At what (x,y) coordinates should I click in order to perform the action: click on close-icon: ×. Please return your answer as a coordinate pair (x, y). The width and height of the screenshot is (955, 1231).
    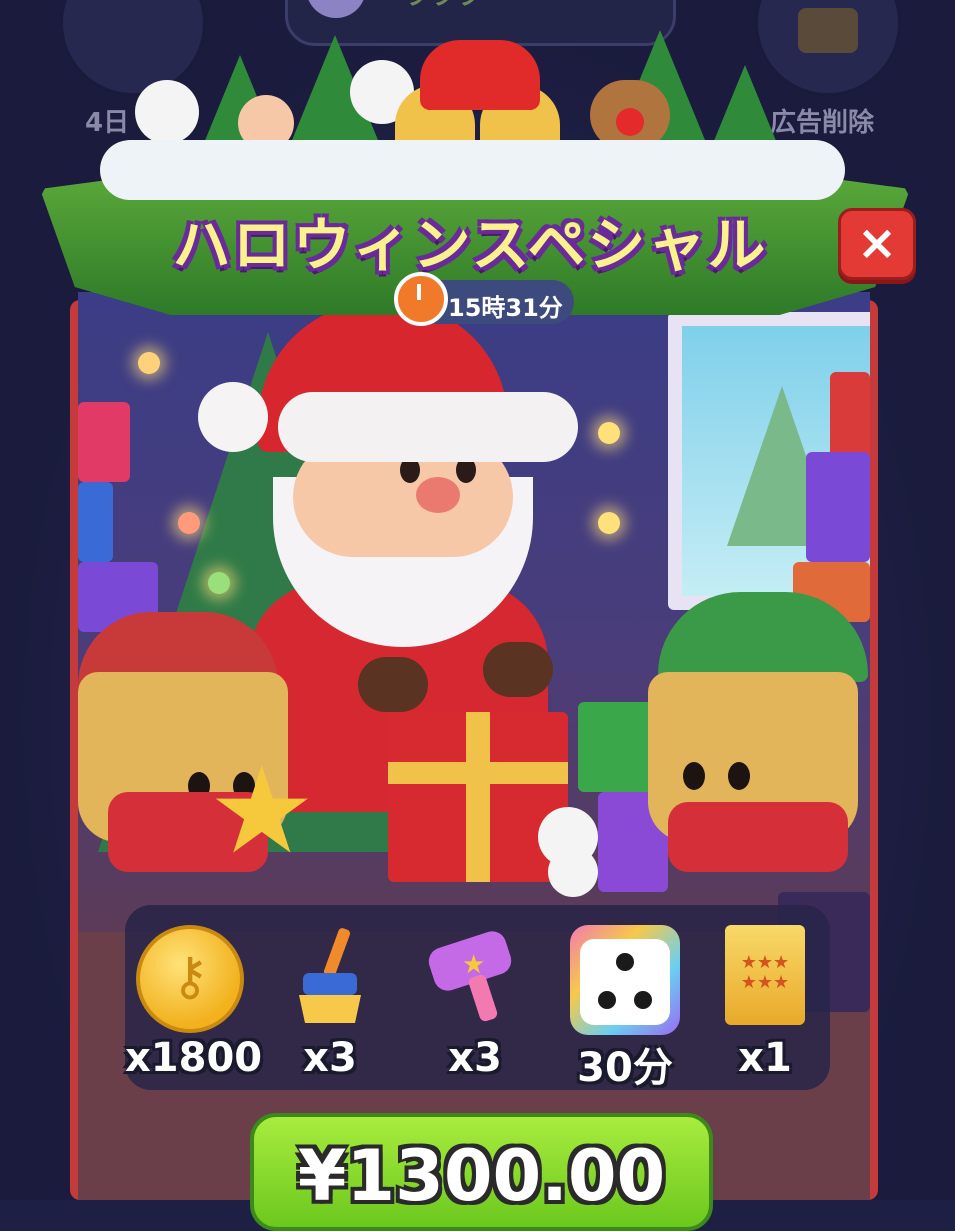
    Looking at the image, I should click on (877, 243).